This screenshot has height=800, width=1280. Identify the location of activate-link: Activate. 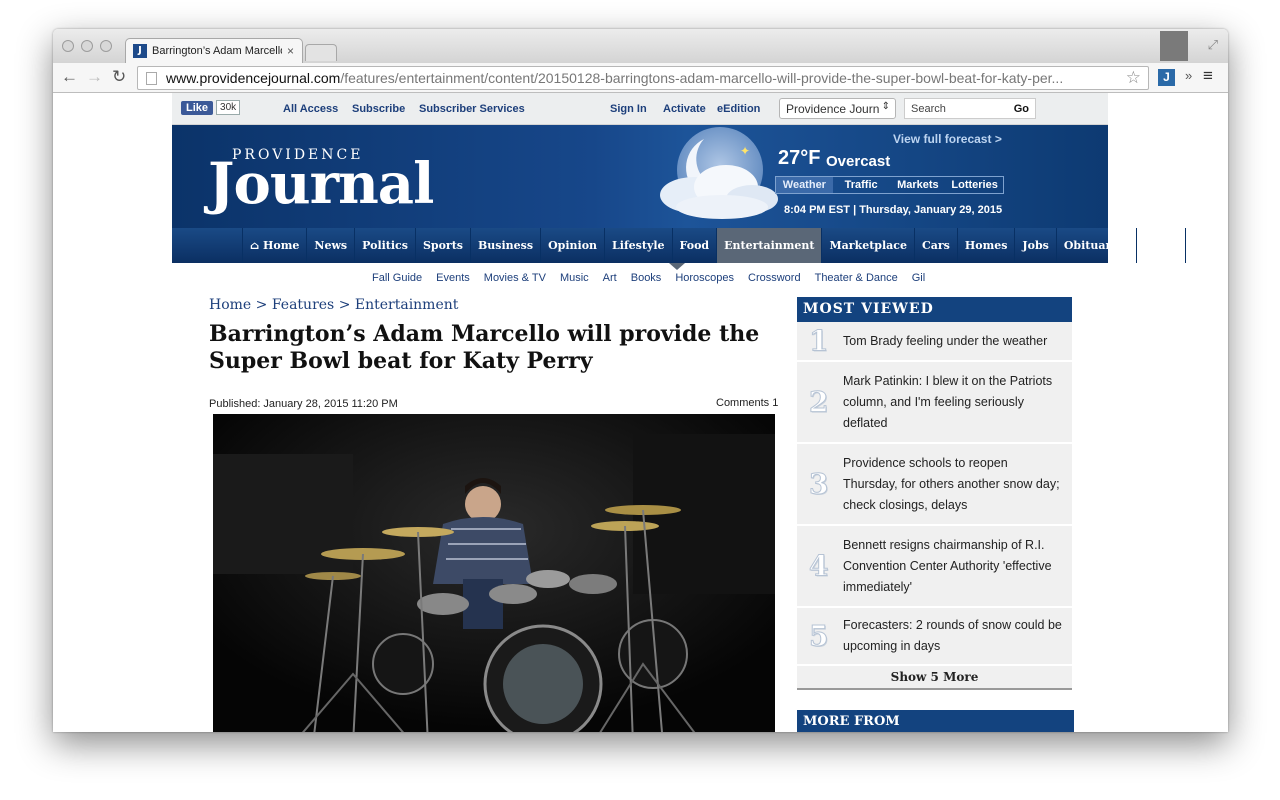
(684, 109).